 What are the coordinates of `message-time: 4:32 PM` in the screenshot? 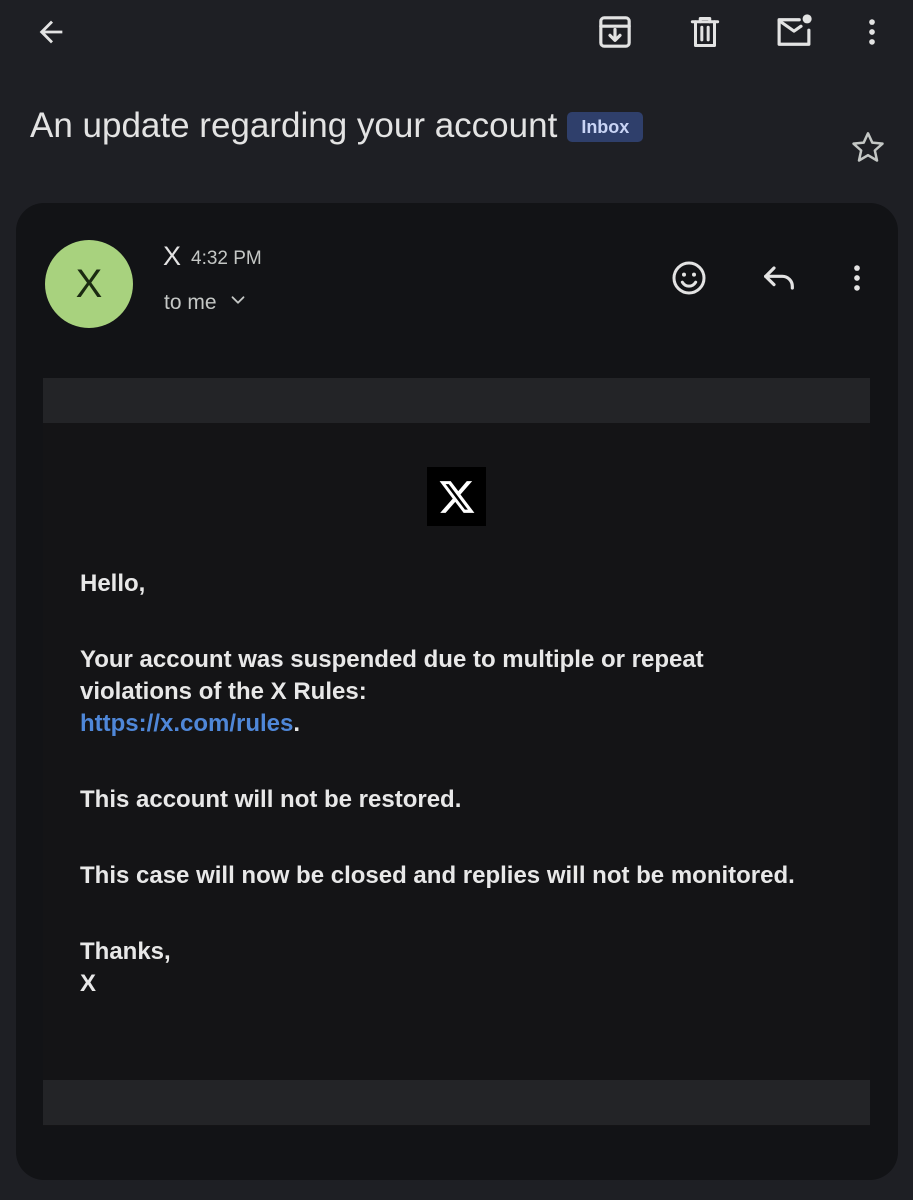 It's located at (226, 258).